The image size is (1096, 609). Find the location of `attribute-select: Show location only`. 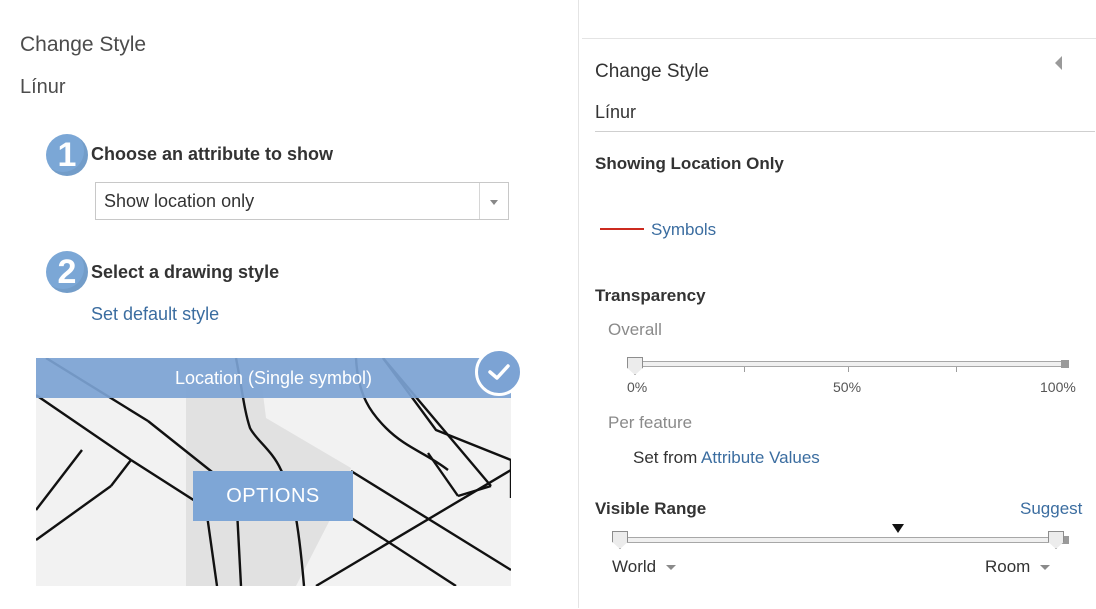

attribute-select: Show location only is located at coordinates (302, 201).